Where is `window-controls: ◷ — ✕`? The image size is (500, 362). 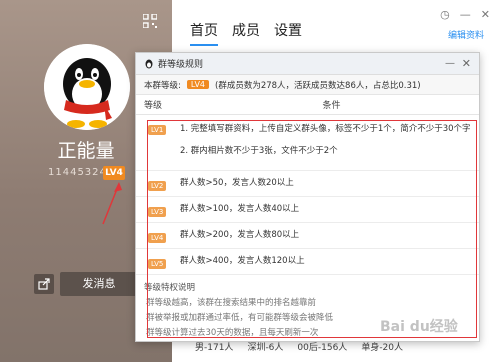
window-controls: ◷ — ✕ is located at coordinates (465, 14).